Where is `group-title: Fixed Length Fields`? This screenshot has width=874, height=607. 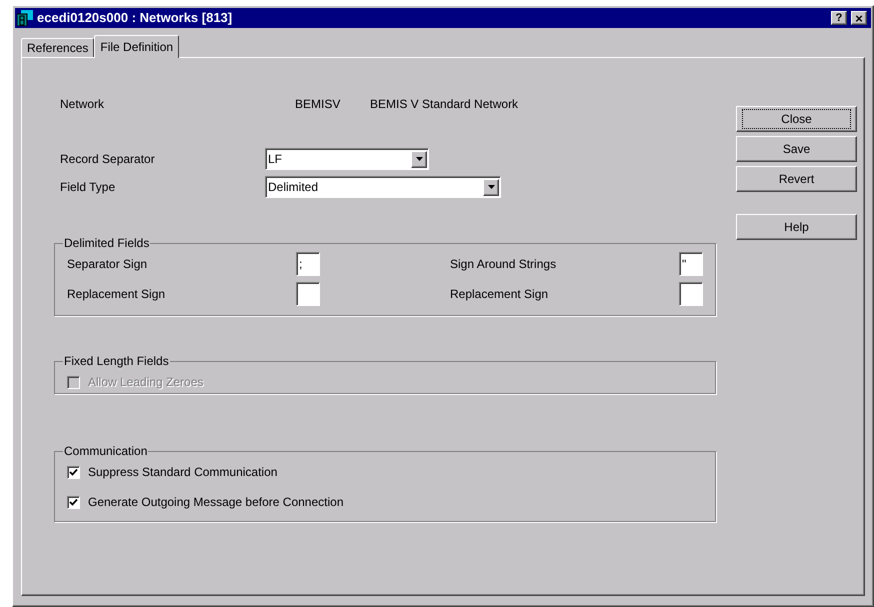 group-title: Fixed Length Fields is located at coordinates (116, 361).